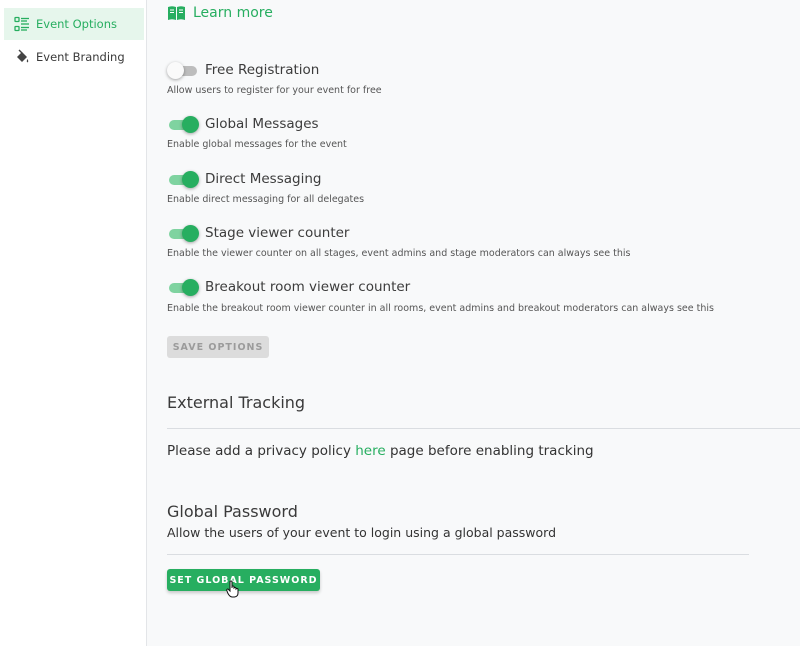 The width and height of the screenshot is (800, 646). I want to click on toggle-label: Direct Messaging, so click(263, 179).